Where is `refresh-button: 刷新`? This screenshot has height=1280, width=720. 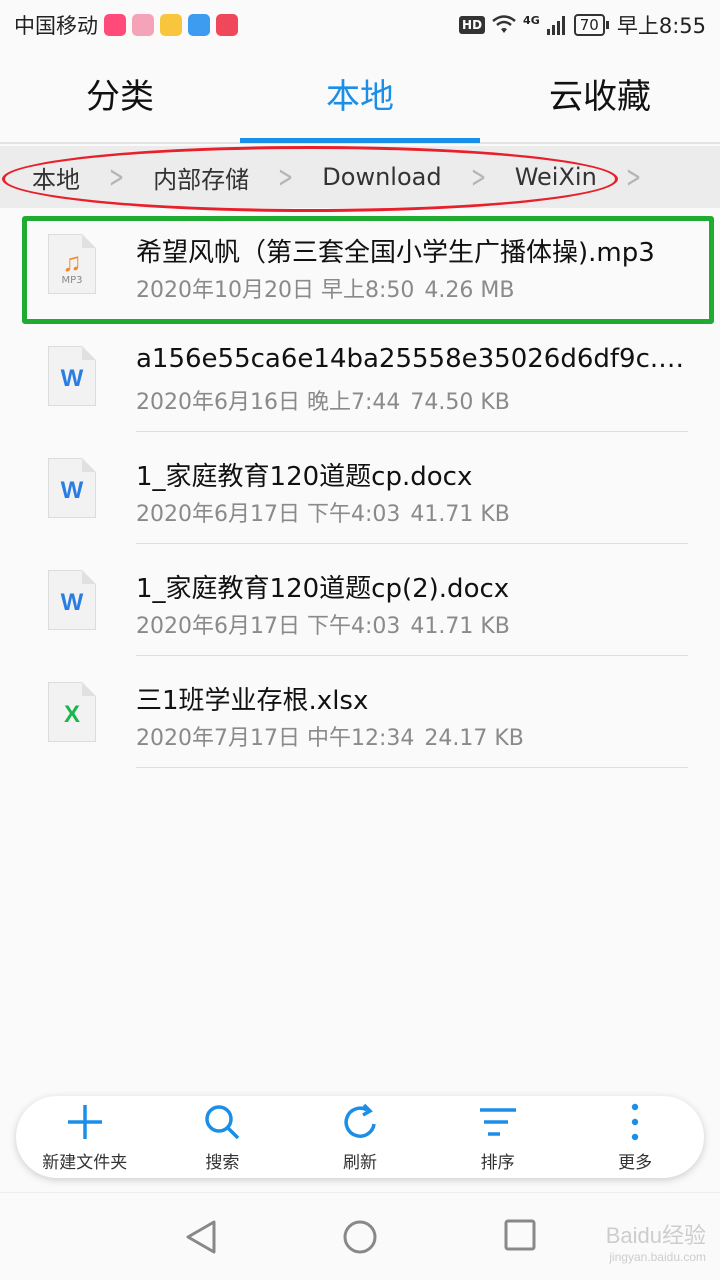
refresh-button: 刷新 is located at coordinates (360, 1137).